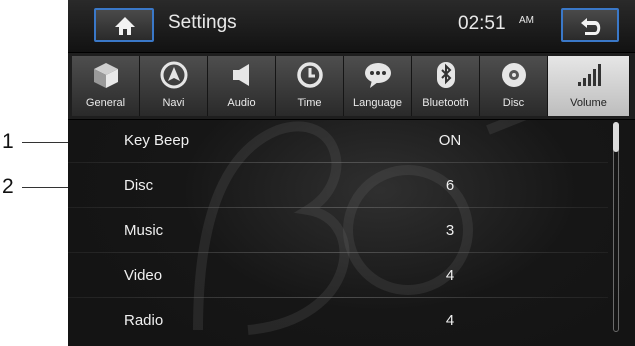 This screenshot has height=346, width=635. Describe the element at coordinates (338, 141) in the screenshot. I see `setting-row-key-beep: Key Beep ON` at that location.